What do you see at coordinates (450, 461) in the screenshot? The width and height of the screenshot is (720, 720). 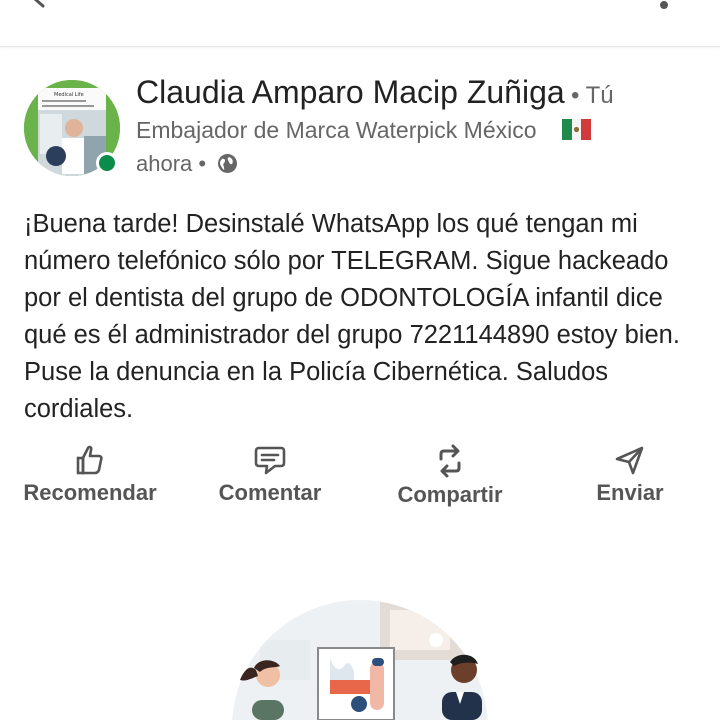 I see `repost-icon` at bounding box center [450, 461].